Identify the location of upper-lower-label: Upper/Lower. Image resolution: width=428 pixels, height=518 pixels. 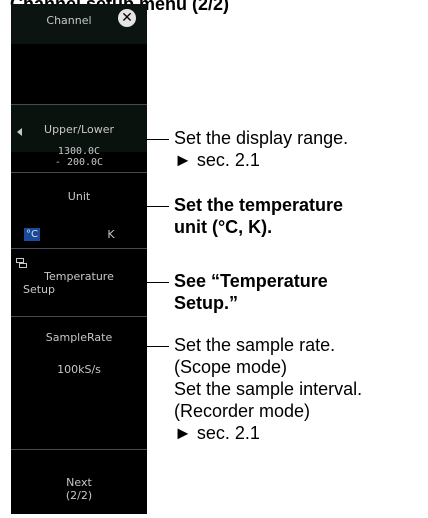
(79, 129).